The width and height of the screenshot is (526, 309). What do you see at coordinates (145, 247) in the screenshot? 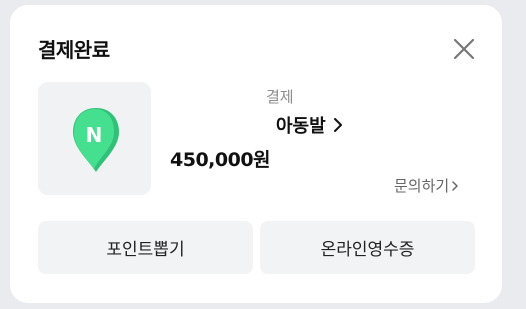
I see `points-draw-button: 포인트뽑기` at bounding box center [145, 247].